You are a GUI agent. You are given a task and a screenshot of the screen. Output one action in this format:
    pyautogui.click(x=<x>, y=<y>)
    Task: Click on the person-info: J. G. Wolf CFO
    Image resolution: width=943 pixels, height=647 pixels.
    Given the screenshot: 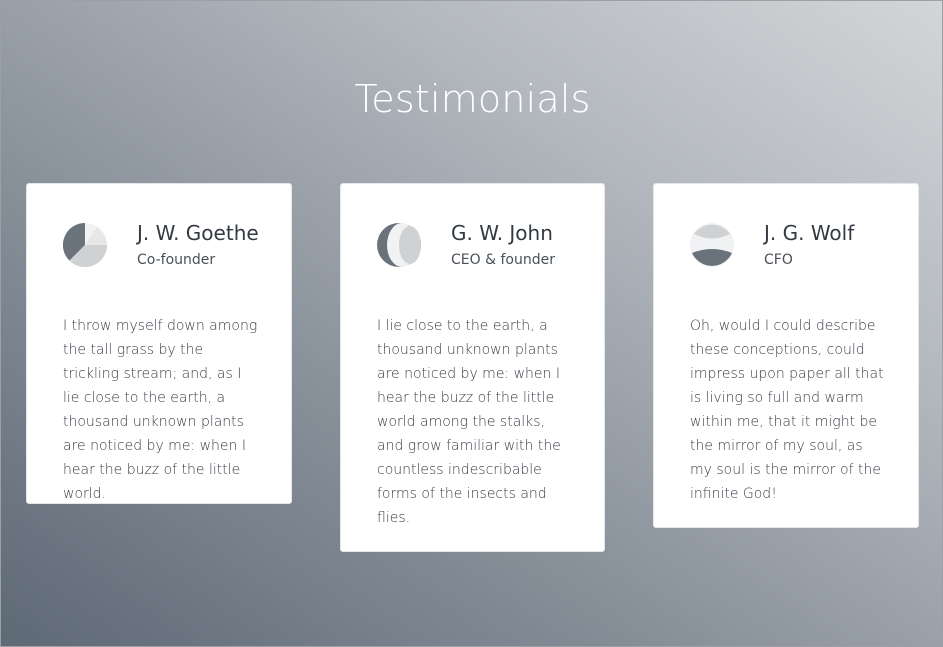 What is the action you would take?
    pyautogui.click(x=809, y=245)
    